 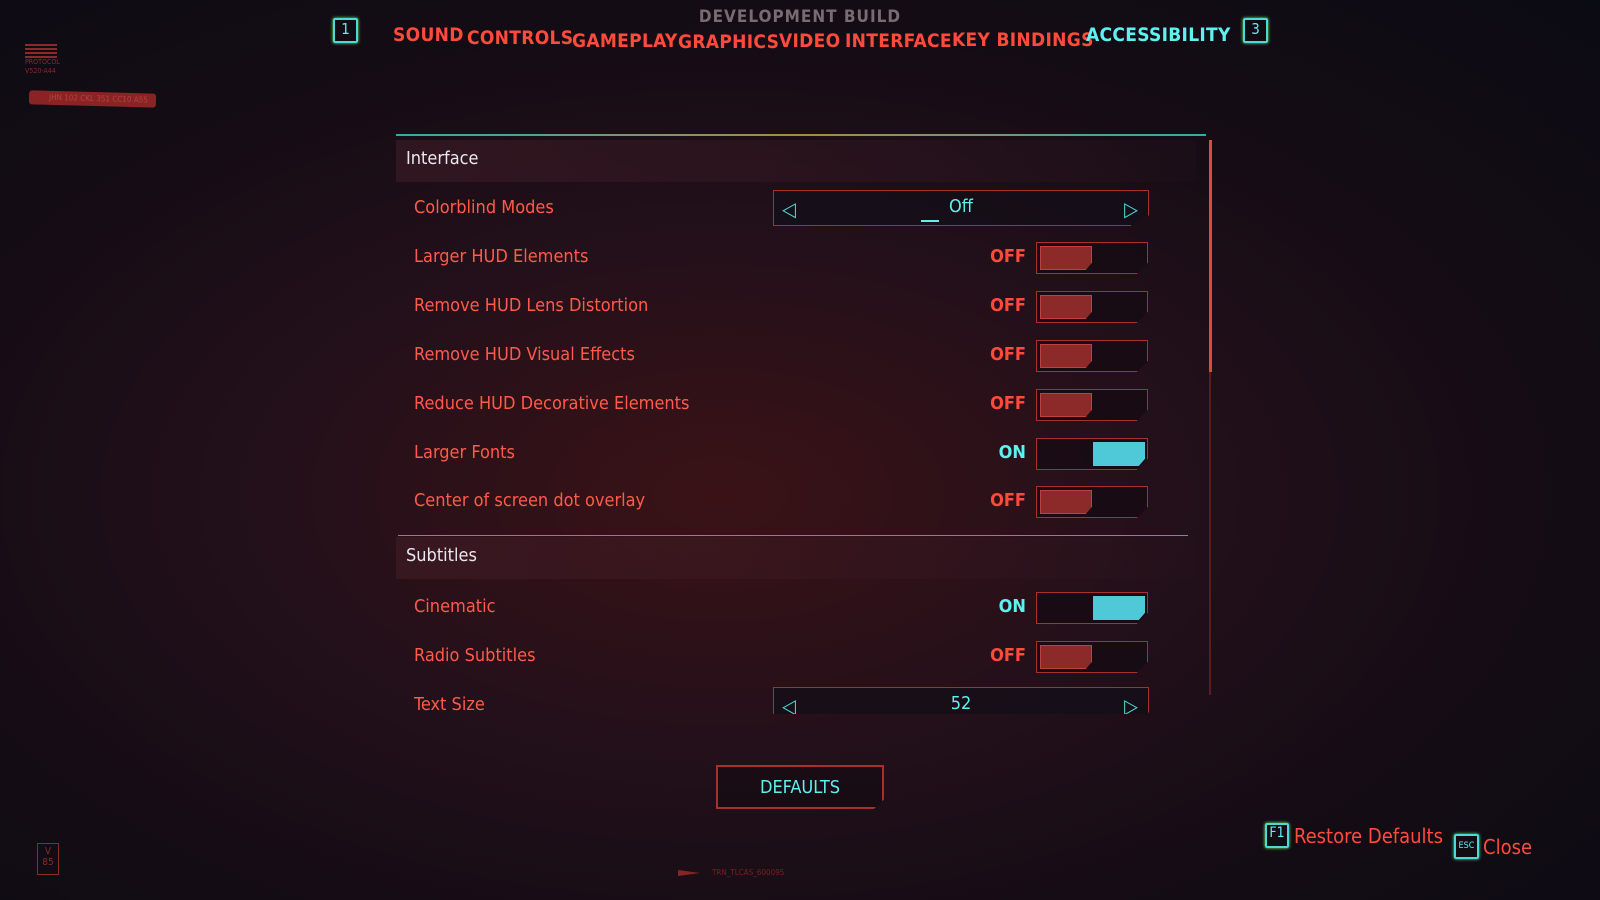 I want to click on tab-interface: INTERFACE, so click(x=898, y=41).